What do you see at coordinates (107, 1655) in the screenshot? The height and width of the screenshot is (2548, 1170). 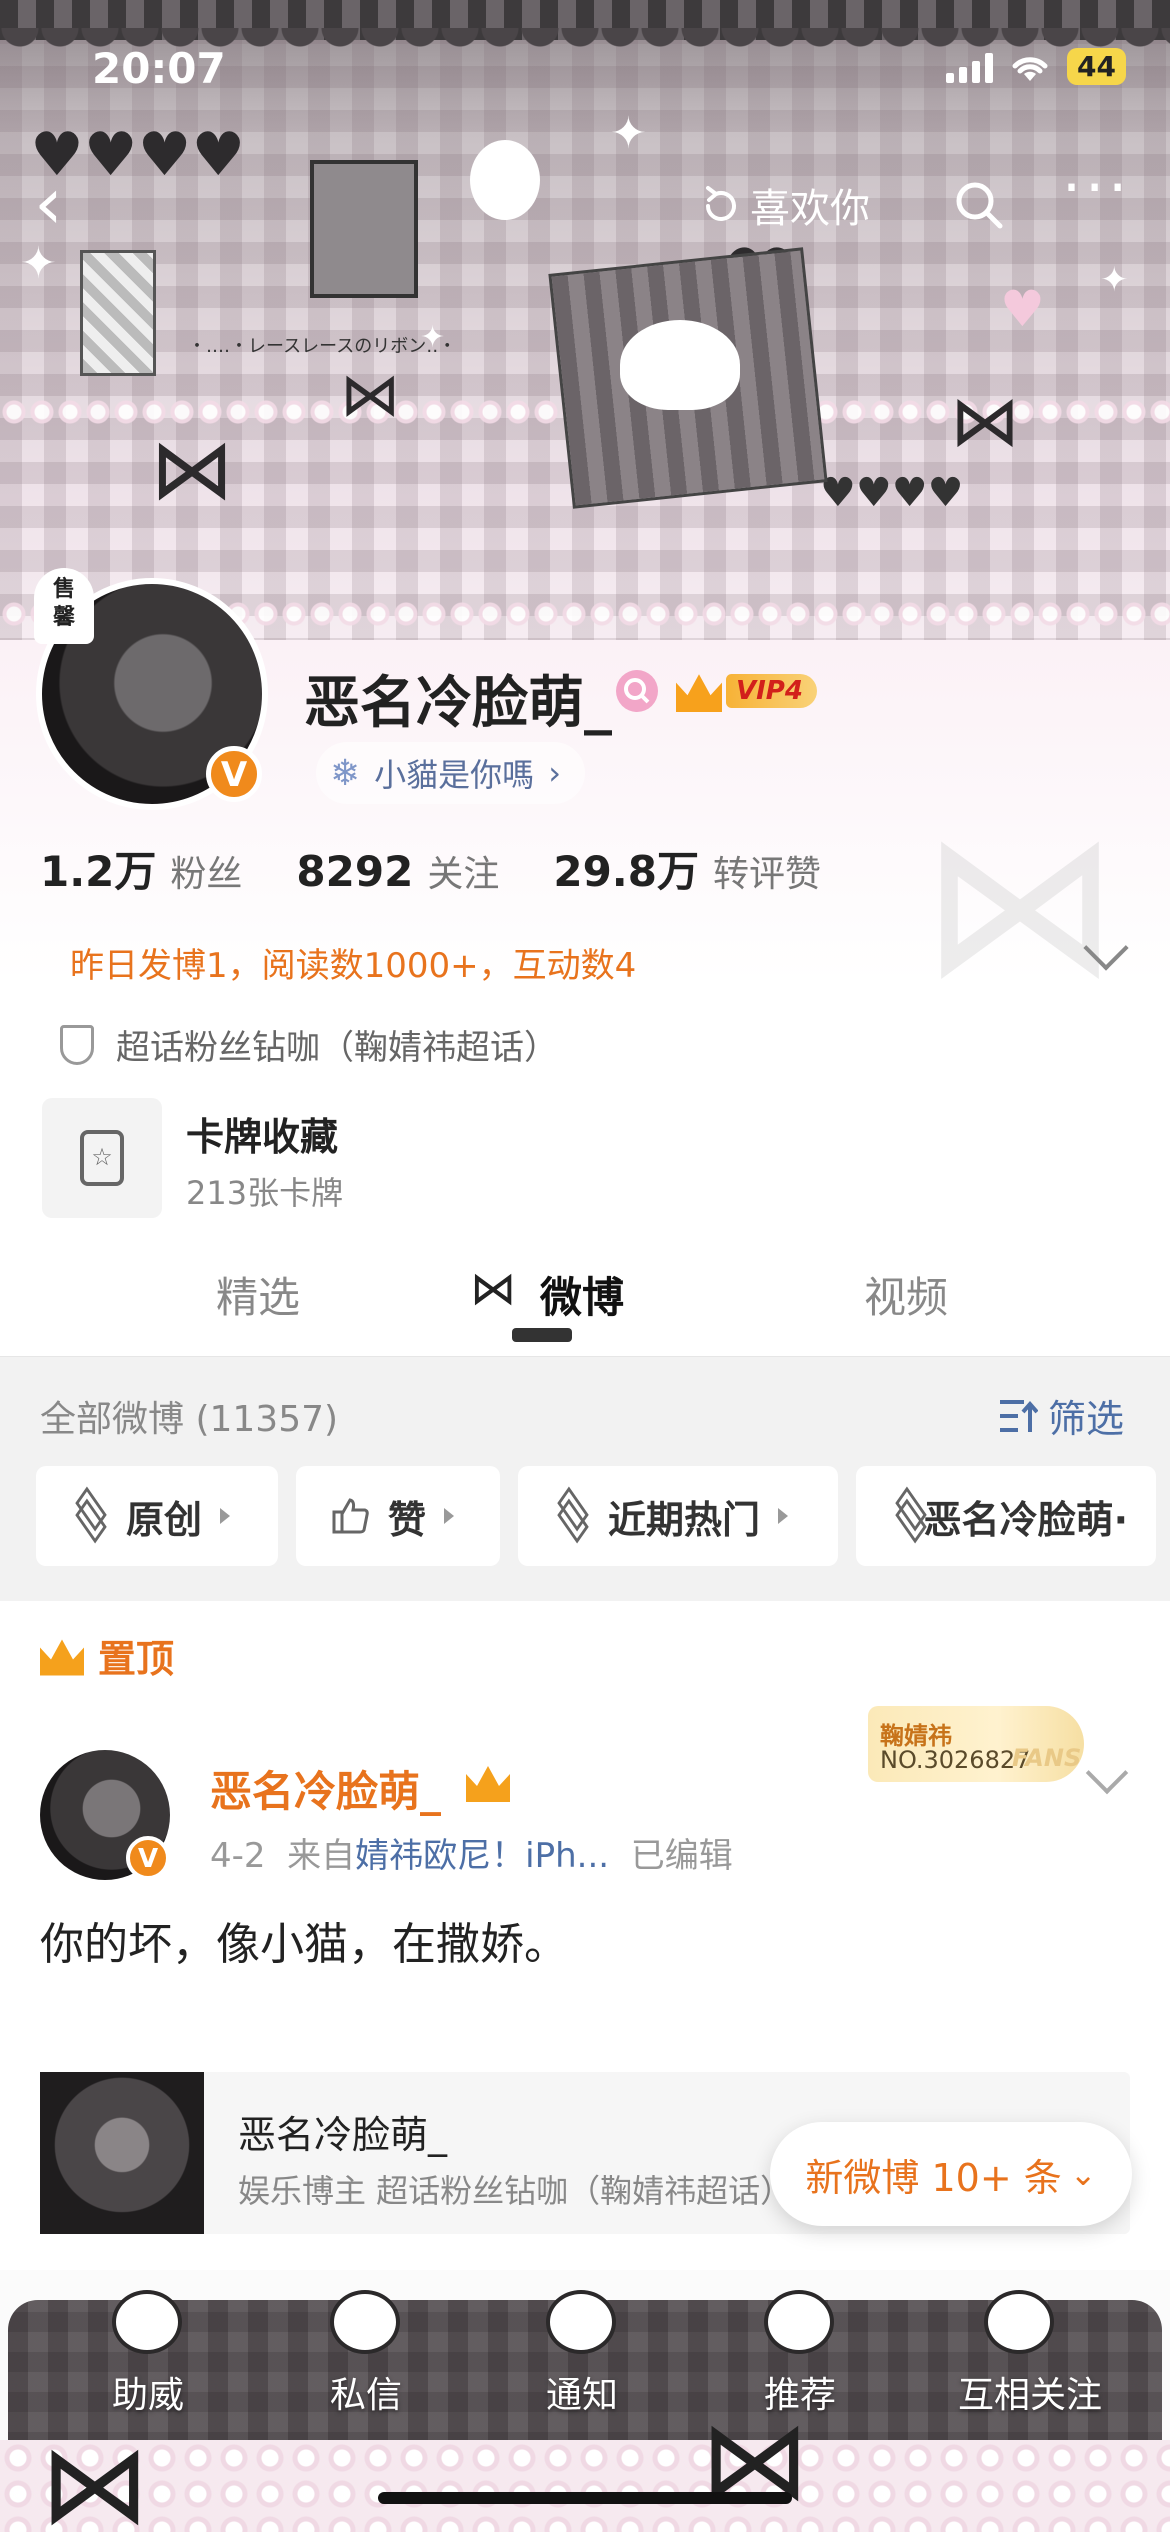 I see `pinned-label: 置顶` at bounding box center [107, 1655].